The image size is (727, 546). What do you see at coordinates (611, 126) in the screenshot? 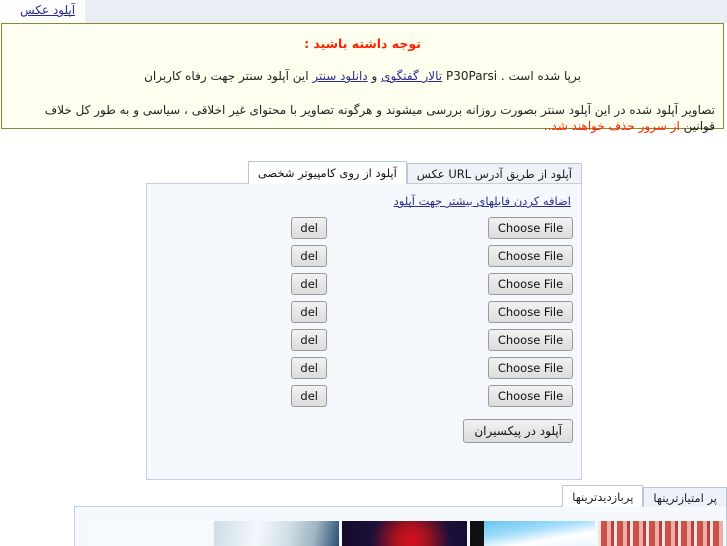
I see `notice-line-2-warning: از سرور حذف خواهند شد..` at bounding box center [611, 126].